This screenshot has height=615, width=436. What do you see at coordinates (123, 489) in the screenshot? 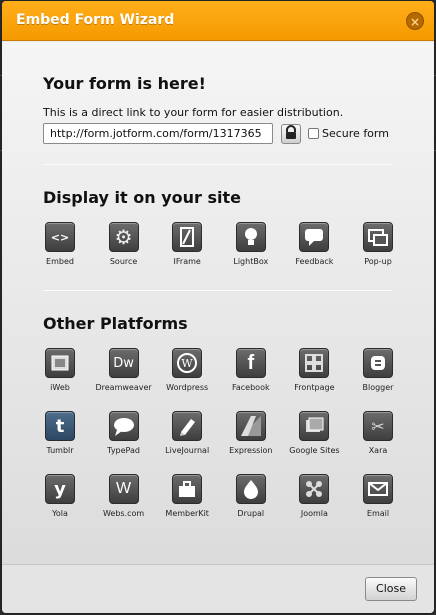
I see `webs-icon: W` at bounding box center [123, 489].